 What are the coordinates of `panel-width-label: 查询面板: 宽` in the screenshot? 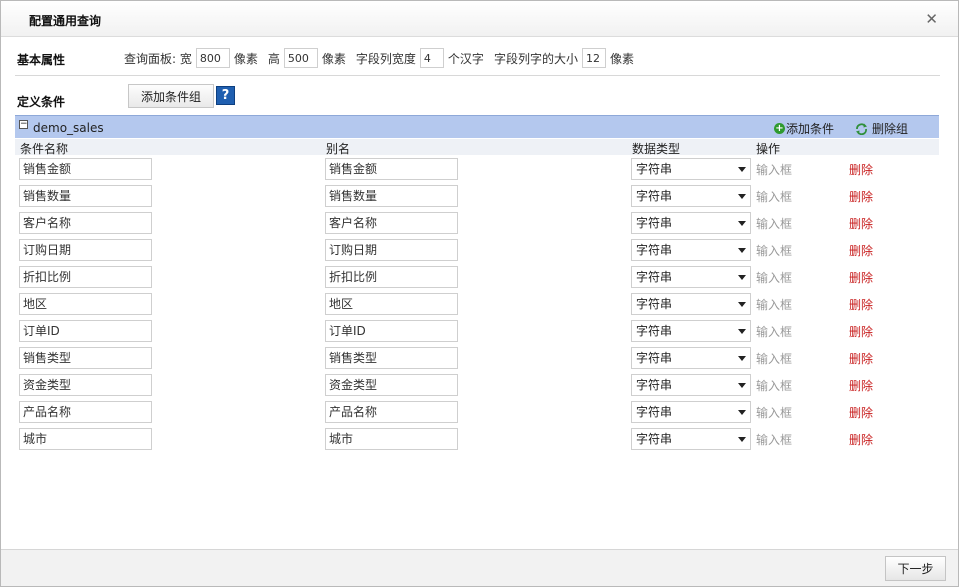 It's located at (158, 58).